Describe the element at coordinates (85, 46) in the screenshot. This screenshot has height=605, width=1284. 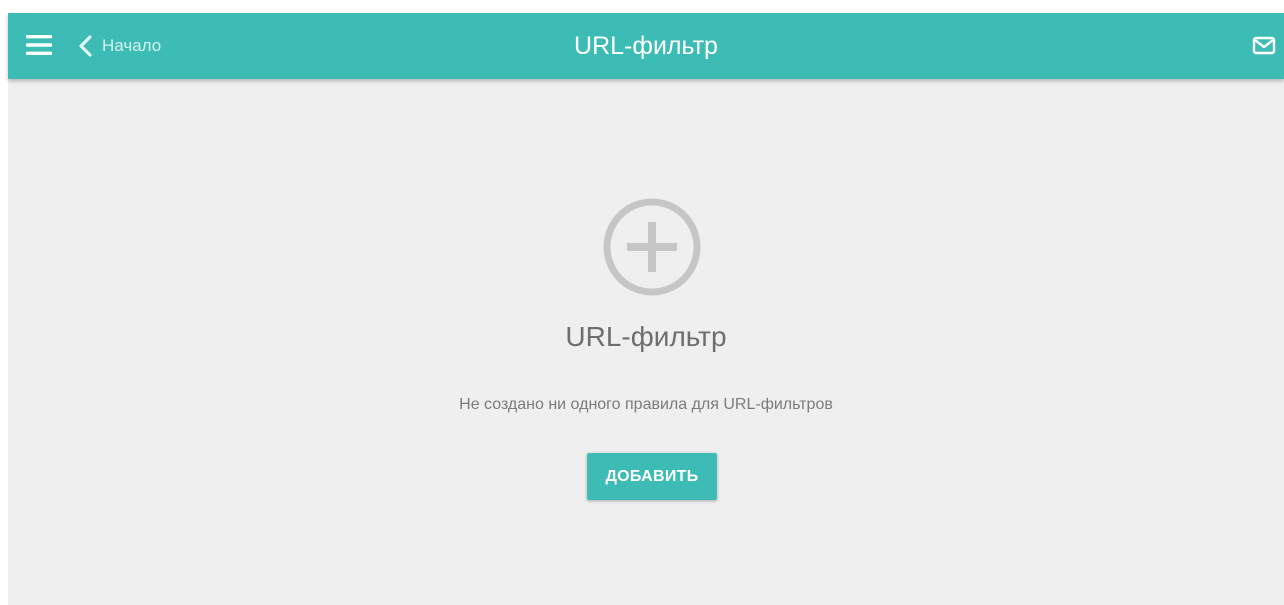
I see `chevron-left-icon` at that location.